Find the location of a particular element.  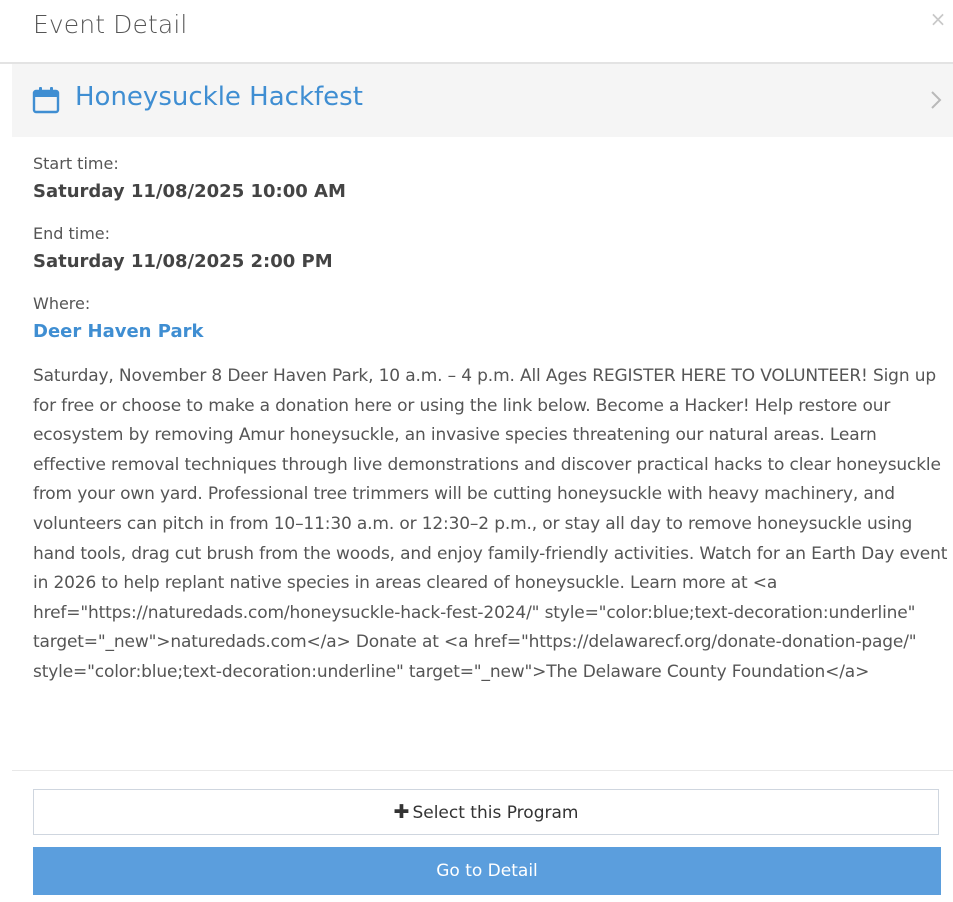

event-title-bar: Honeysuckle Hackfest is located at coordinates (482, 100).